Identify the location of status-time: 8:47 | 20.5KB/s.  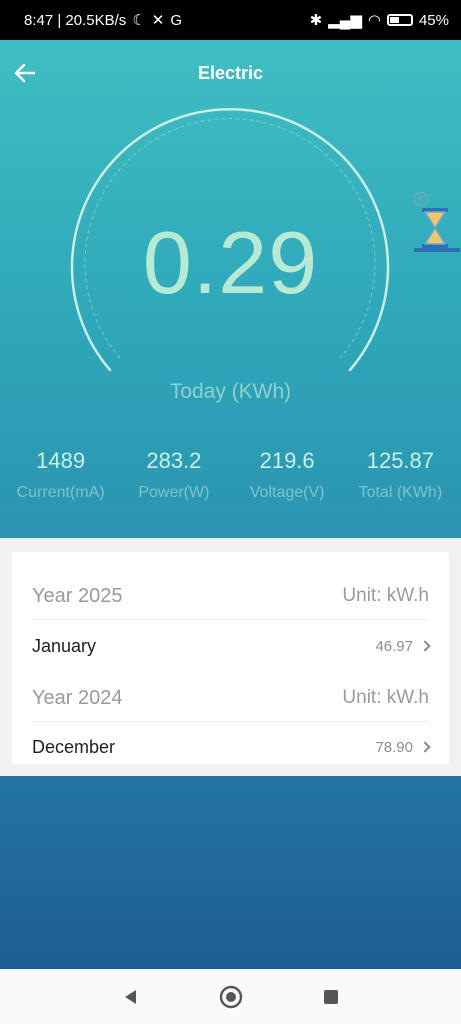
(75, 20).